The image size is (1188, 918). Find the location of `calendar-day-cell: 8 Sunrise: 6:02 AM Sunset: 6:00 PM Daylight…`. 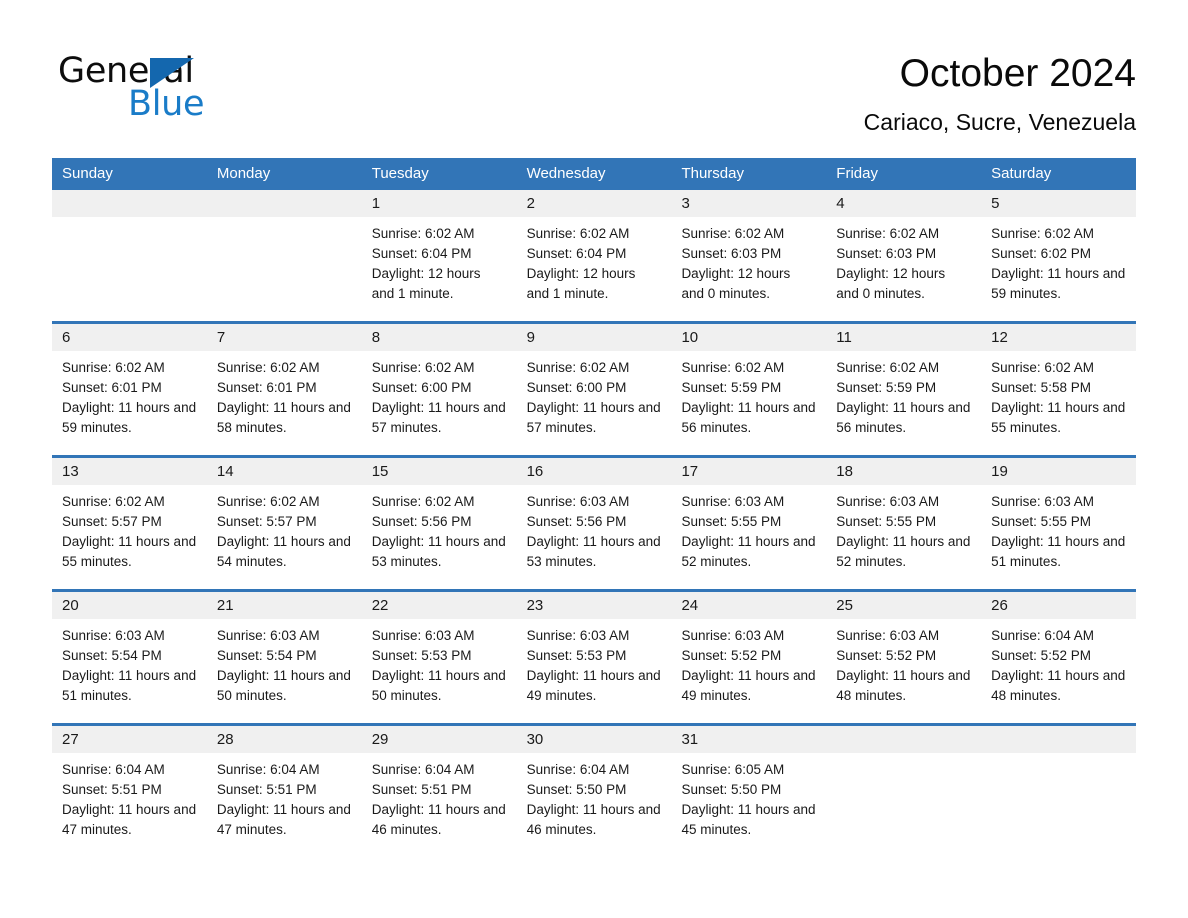

calendar-day-cell: 8 Sunrise: 6:02 AM Sunset: 6:00 PM Daylight… is located at coordinates (439, 389).